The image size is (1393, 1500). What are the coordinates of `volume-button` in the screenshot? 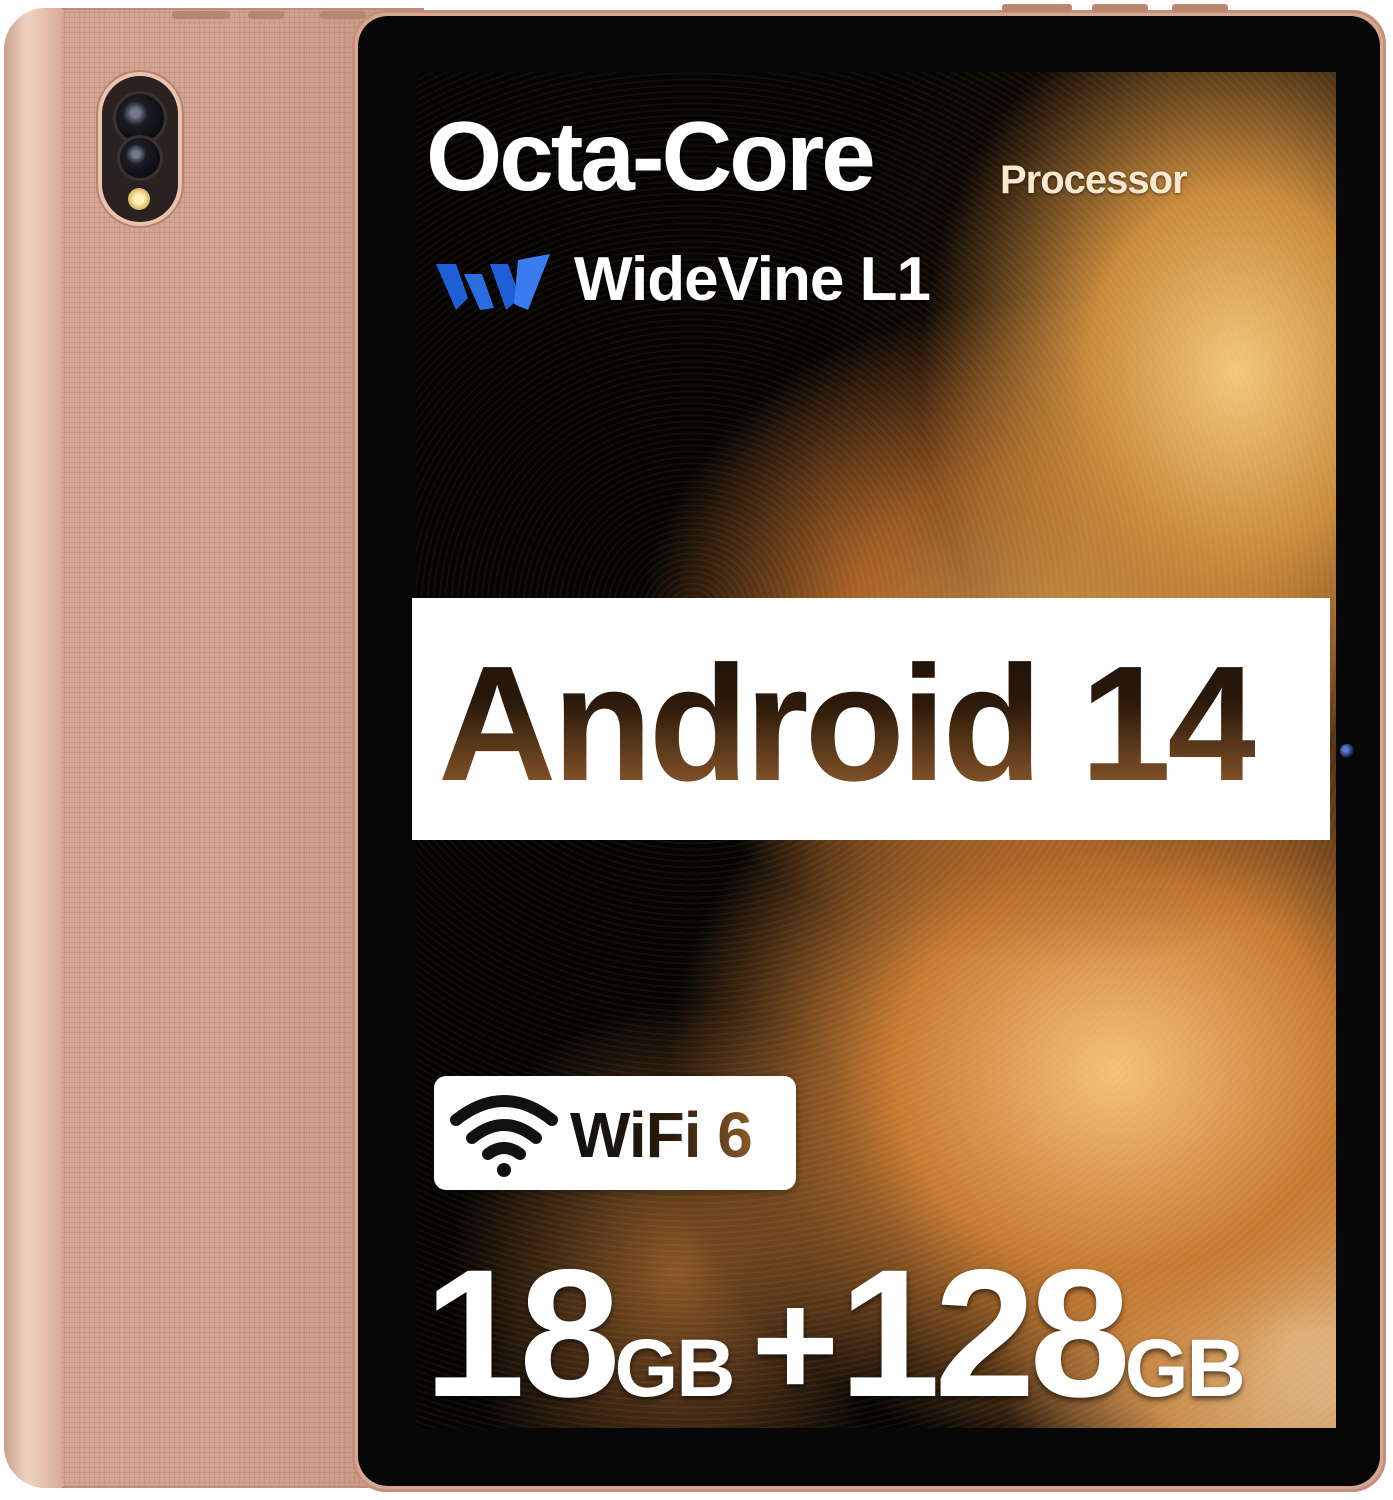 It's located at (201, 15).